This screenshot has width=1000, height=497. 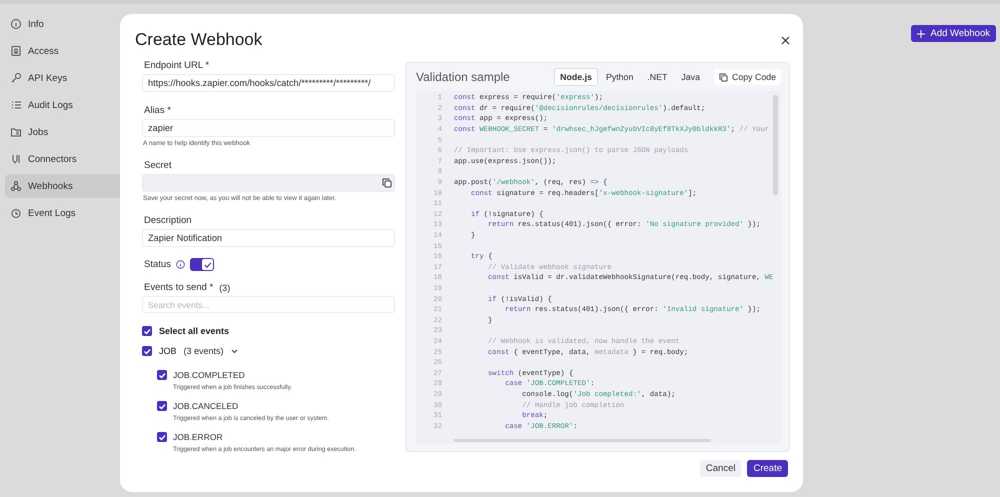 I want to click on event-count: (3), so click(x=224, y=287).